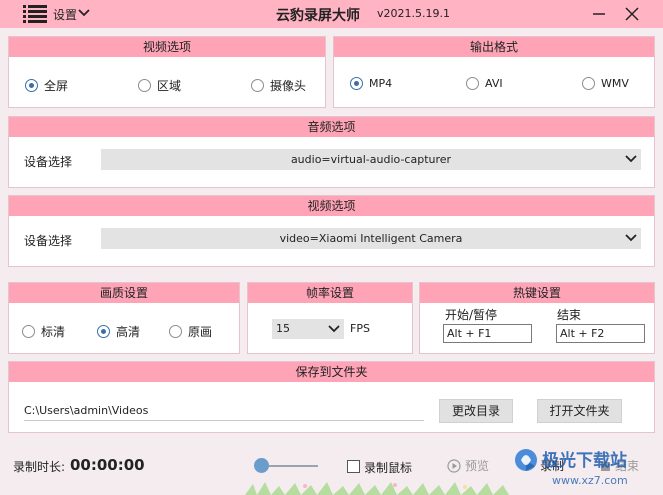  What do you see at coordinates (605, 83) in the screenshot?
I see `radio-wmv: WMV` at bounding box center [605, 83].